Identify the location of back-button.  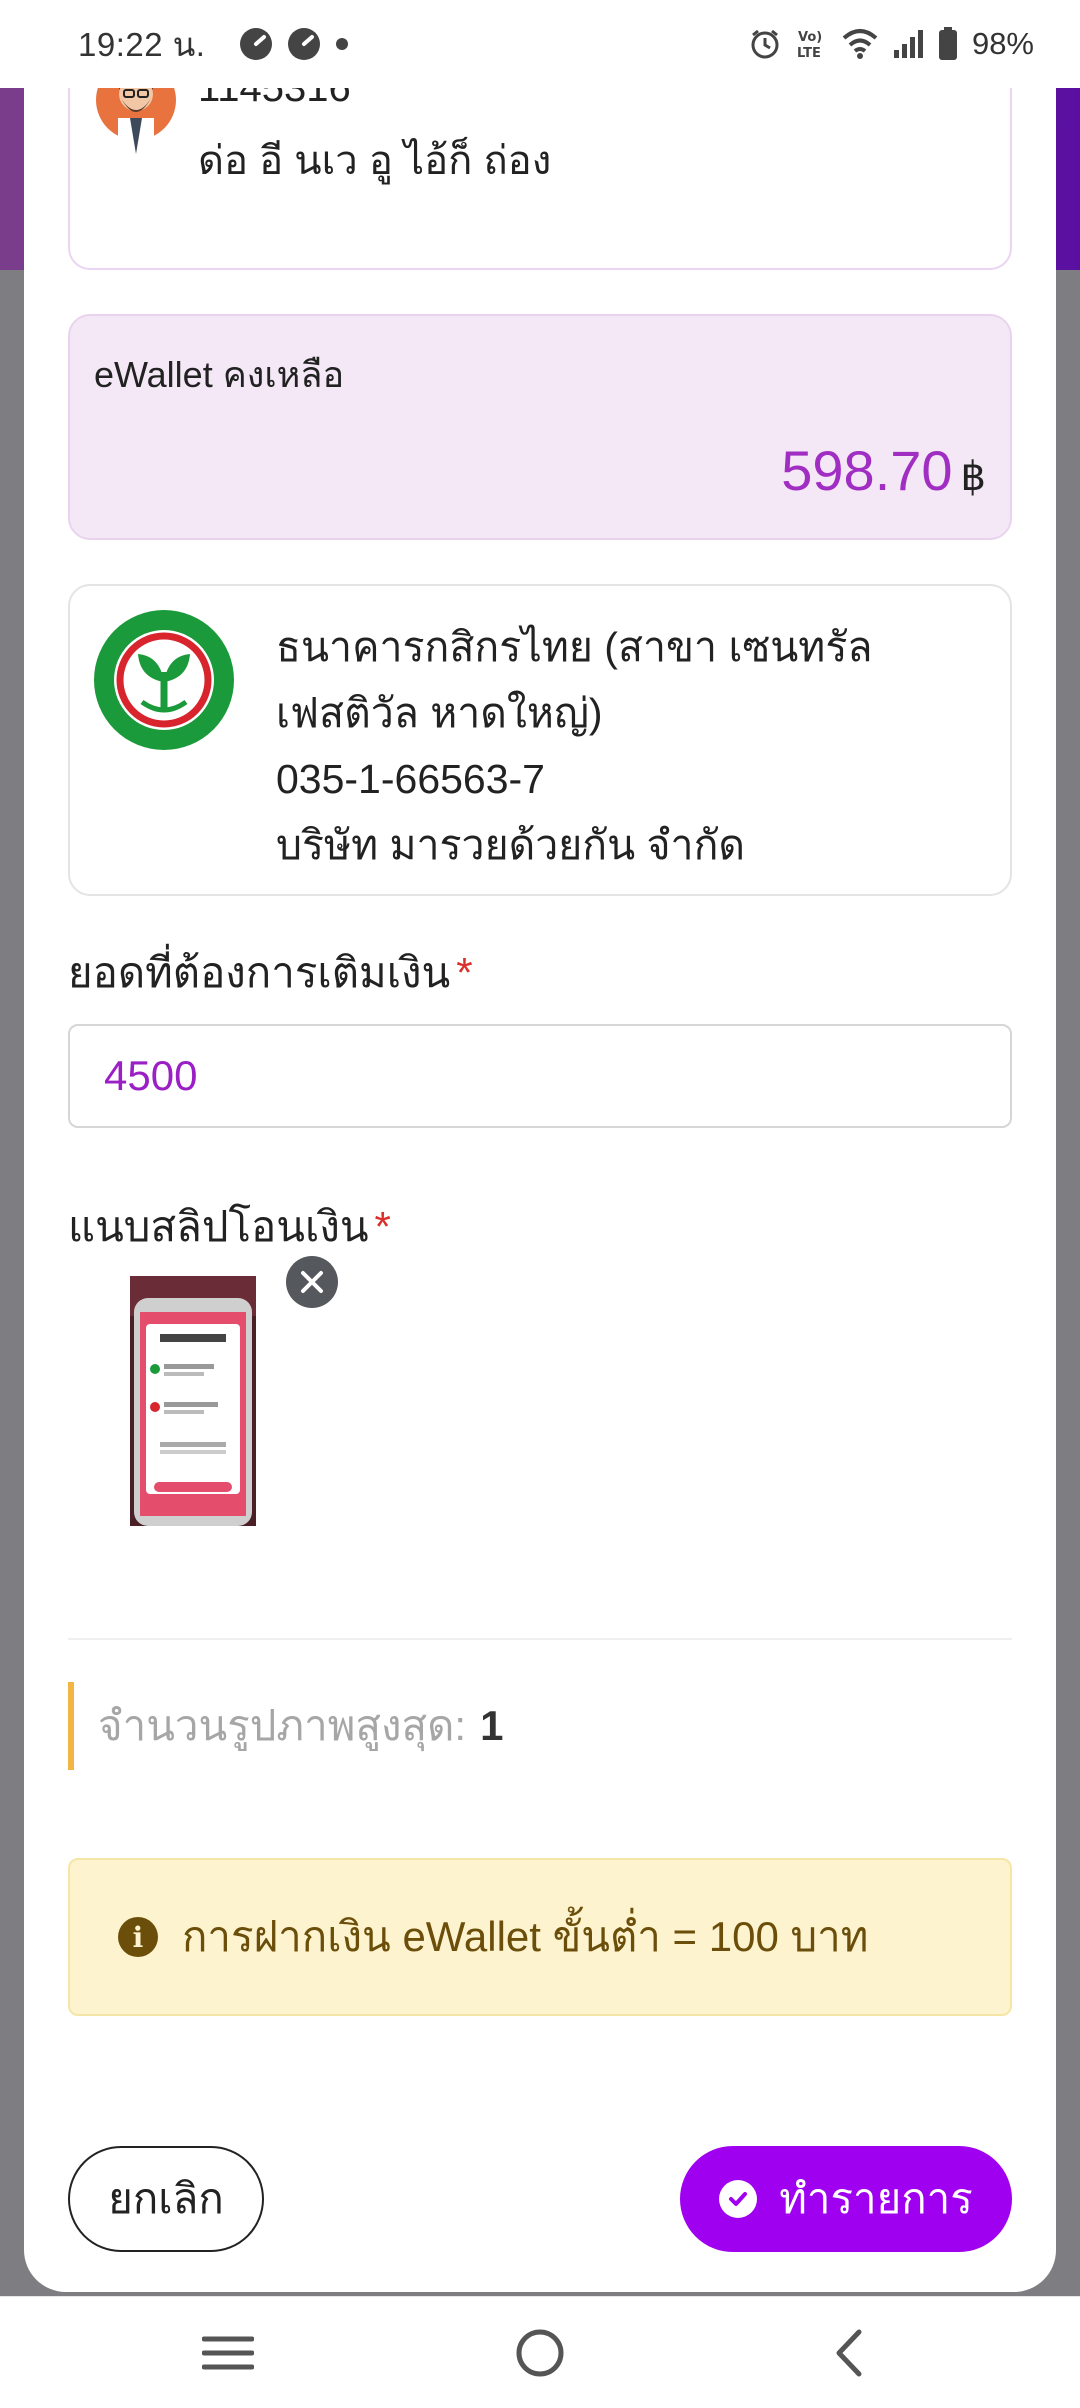
(848, 2353).